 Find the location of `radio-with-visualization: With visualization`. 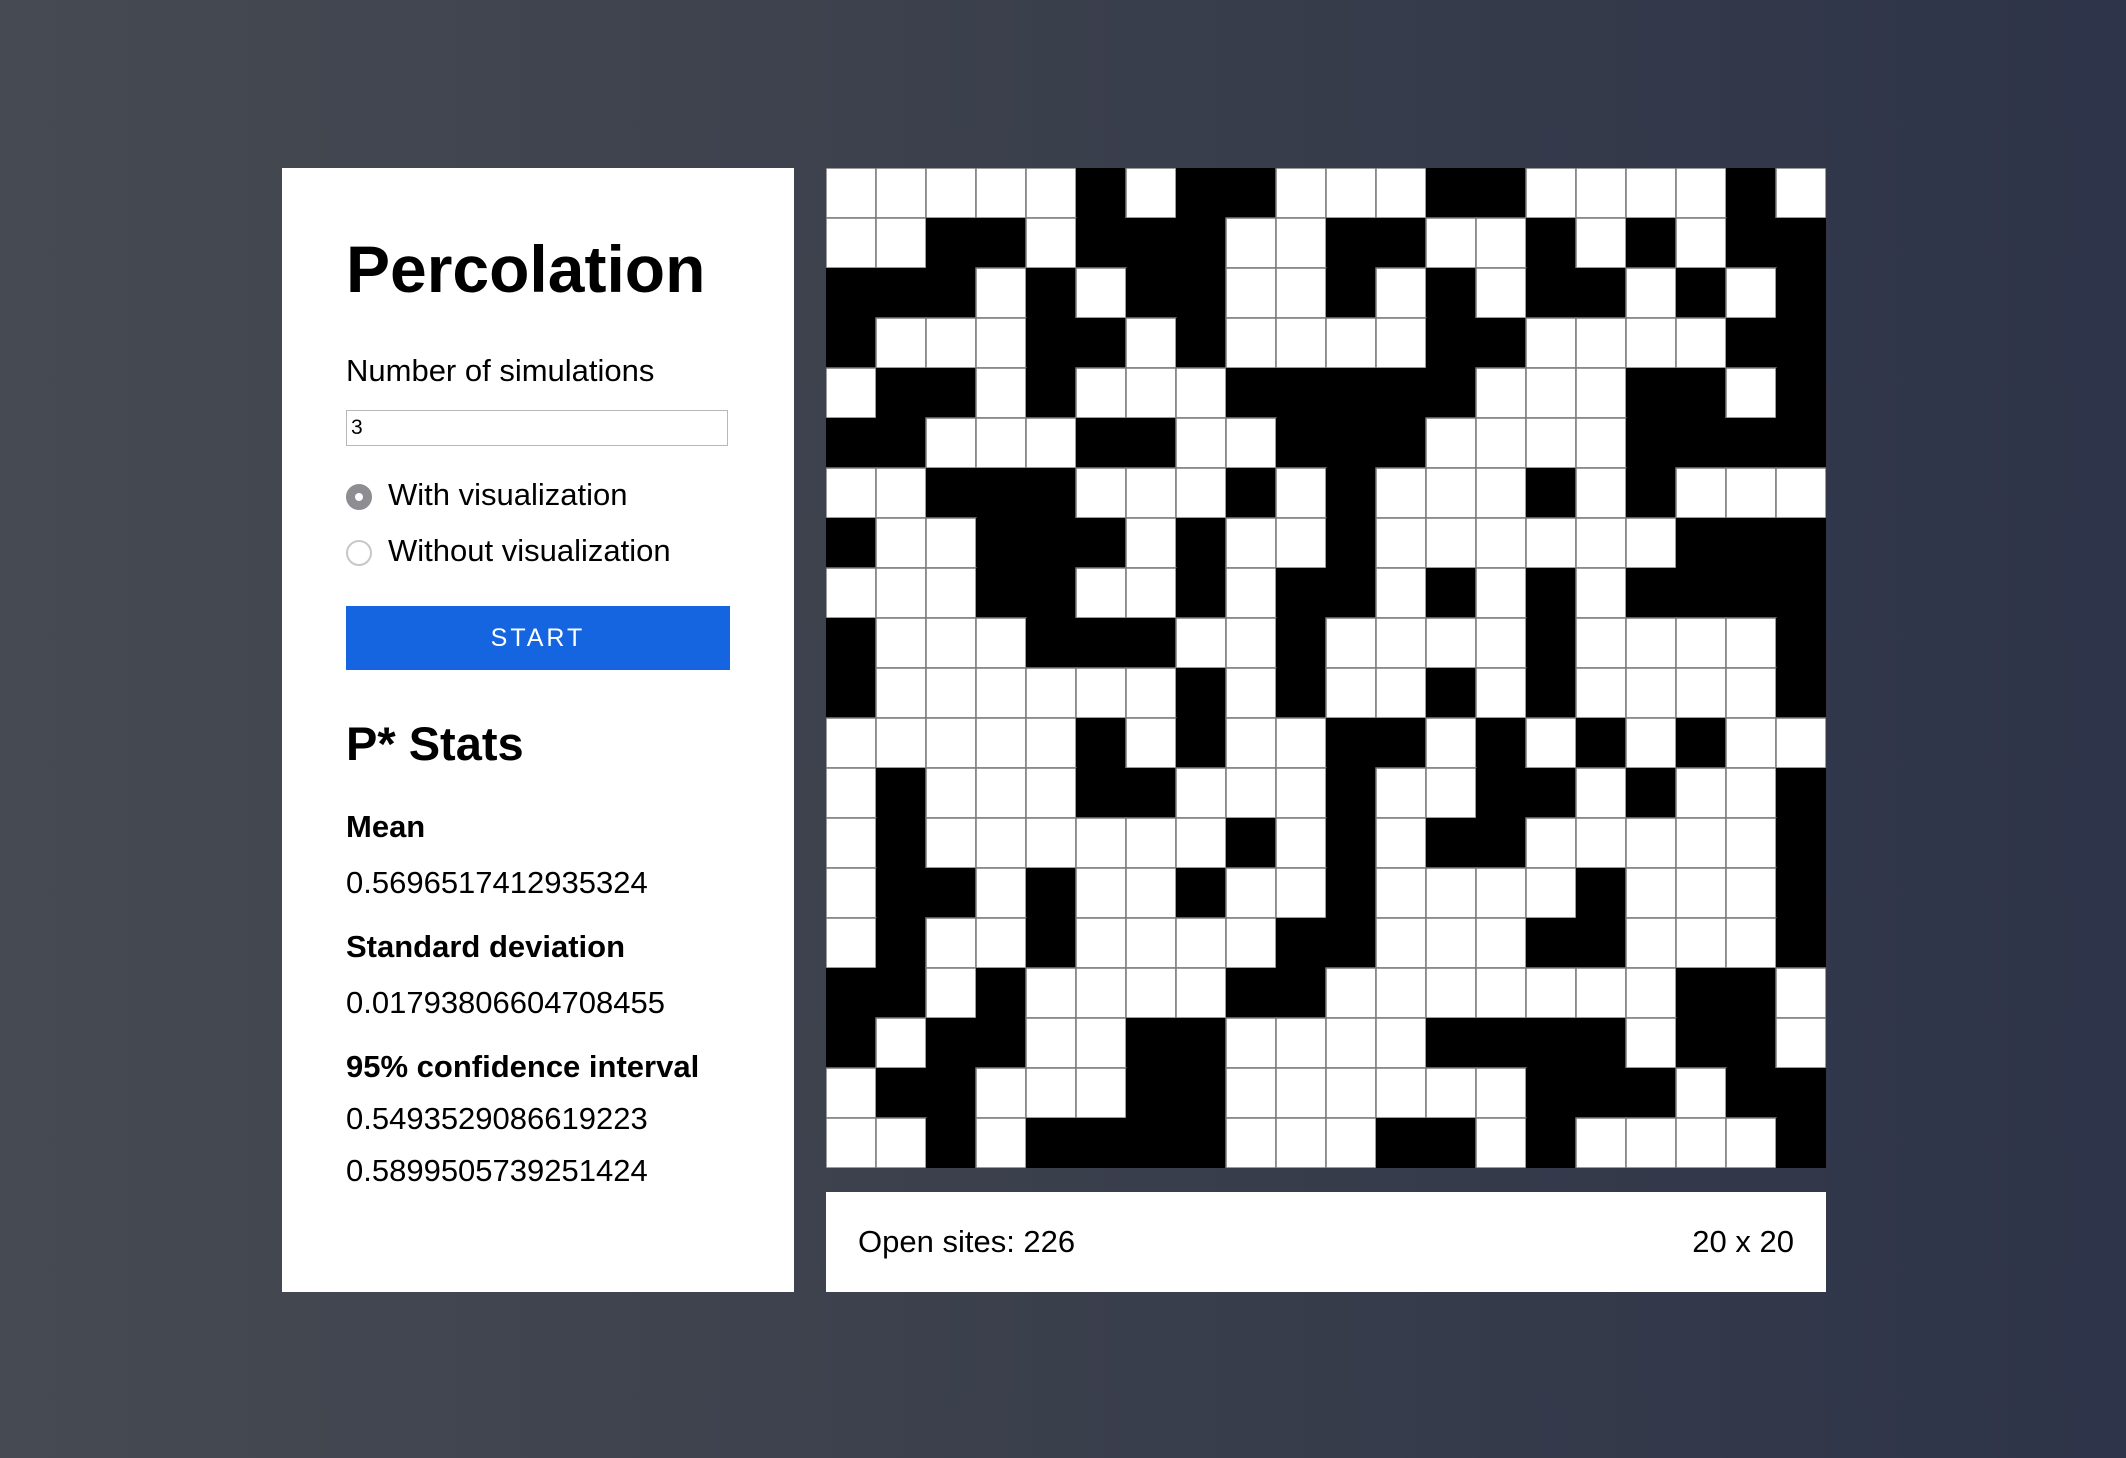

radio-with-visualization: With visualization is located at coordinates (486, 494).